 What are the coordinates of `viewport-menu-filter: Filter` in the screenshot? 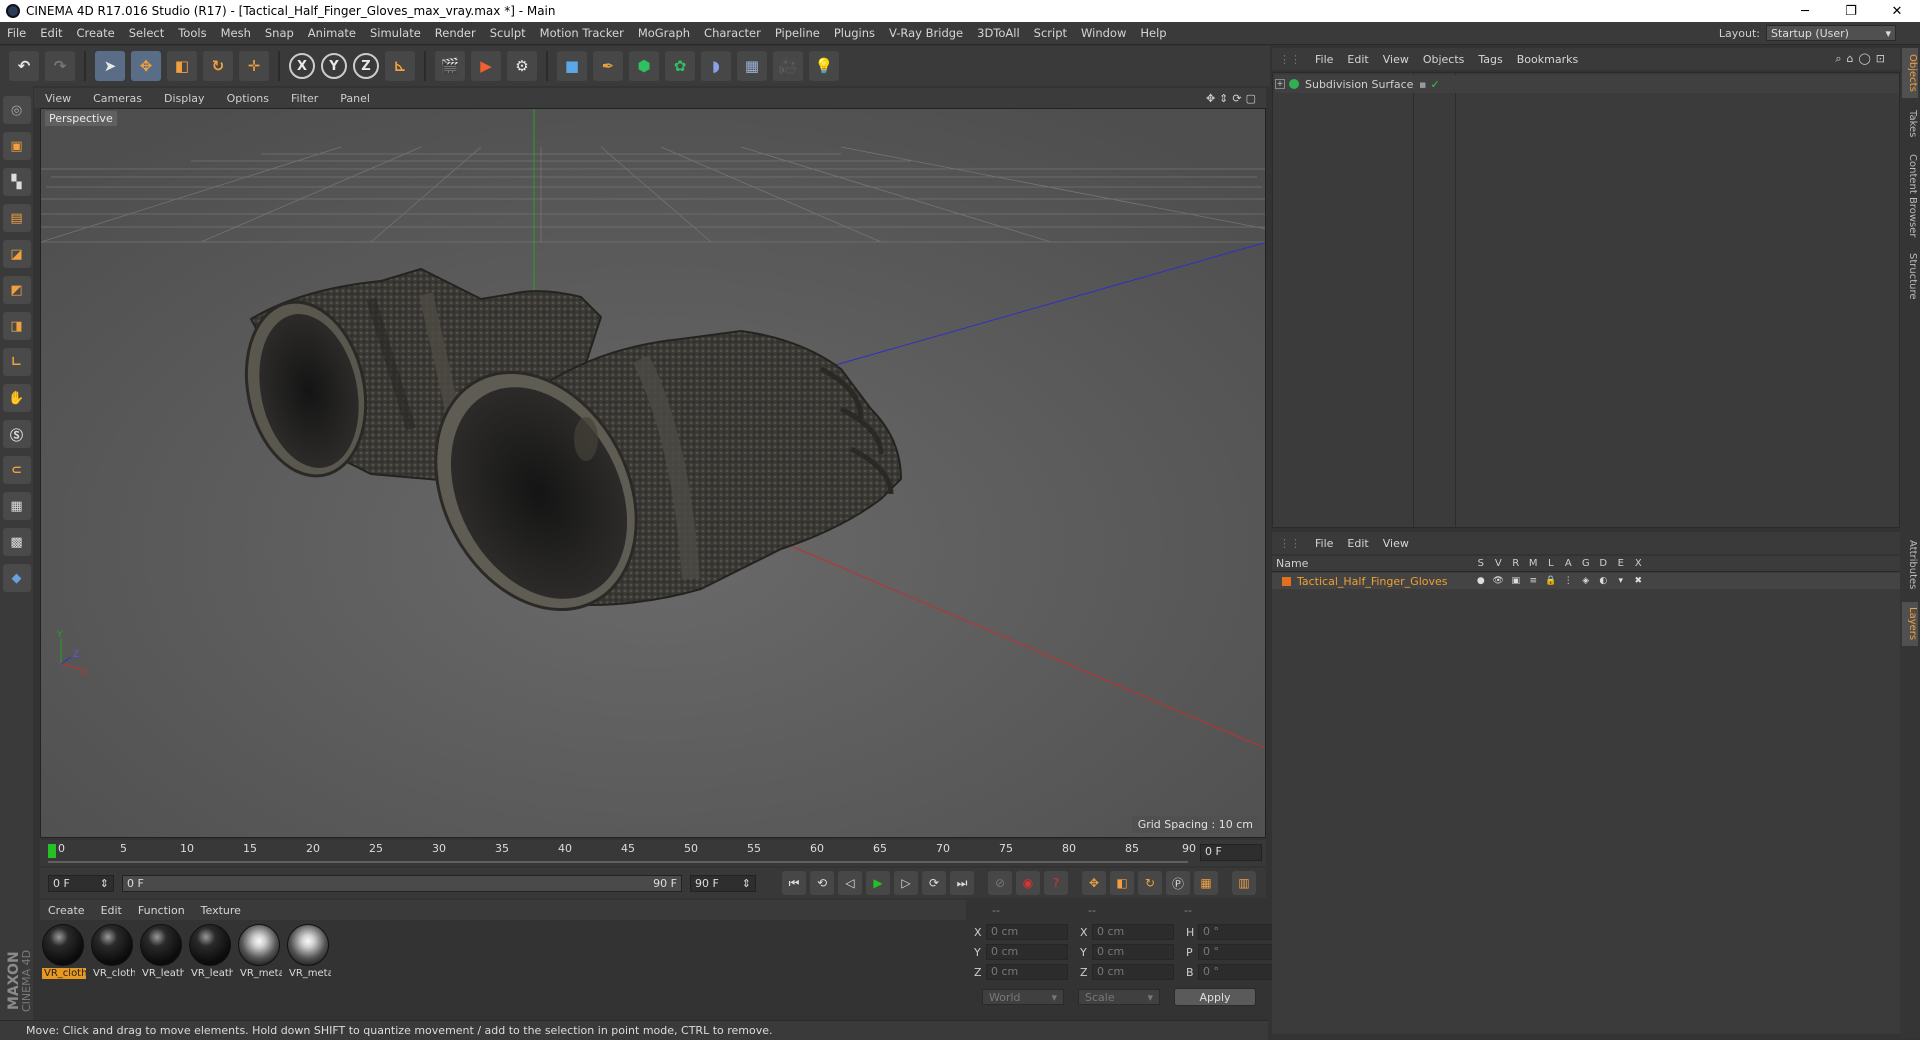 It's located at (304, 98).